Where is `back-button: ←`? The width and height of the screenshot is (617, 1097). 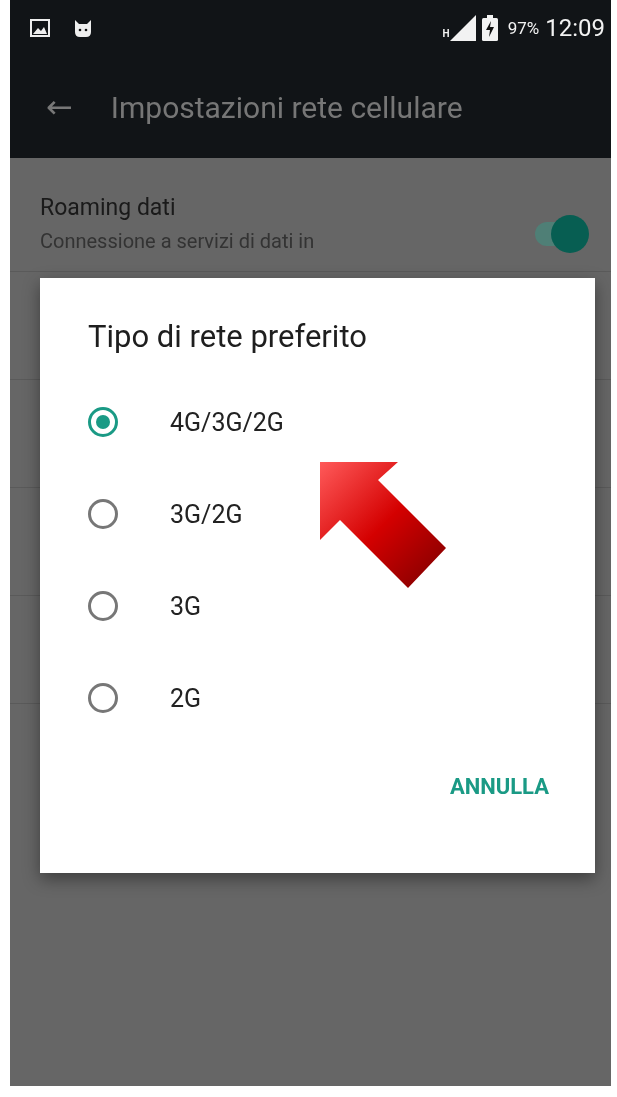 back-button: ← is located at coordinates (59, 107).